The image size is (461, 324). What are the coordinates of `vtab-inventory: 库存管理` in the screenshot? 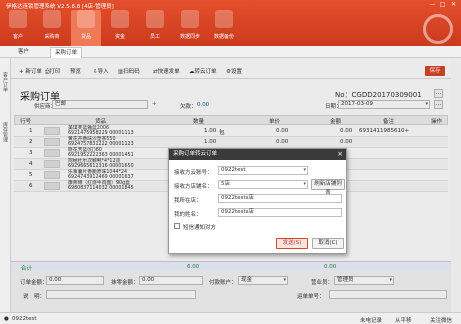 It's located at (5, 132).